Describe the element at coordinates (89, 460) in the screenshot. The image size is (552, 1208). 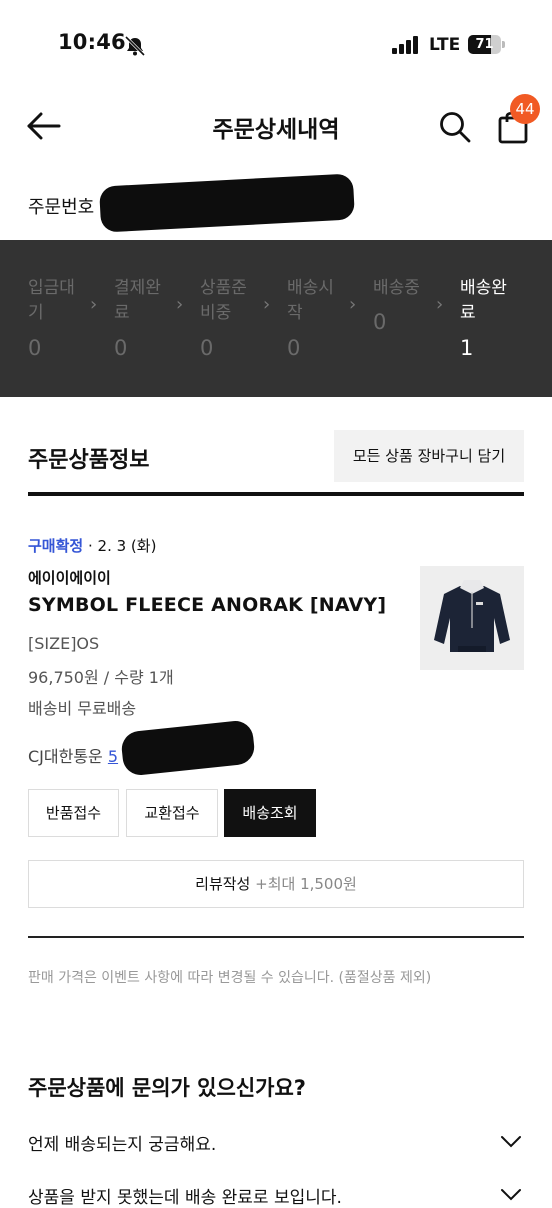
I see `section-title: 주문상품정보` at that location.